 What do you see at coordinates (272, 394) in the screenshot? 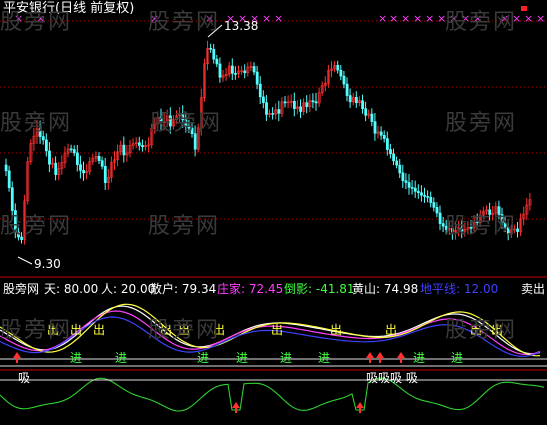
I see `bottom-curve` at bounding box center [272, 394].